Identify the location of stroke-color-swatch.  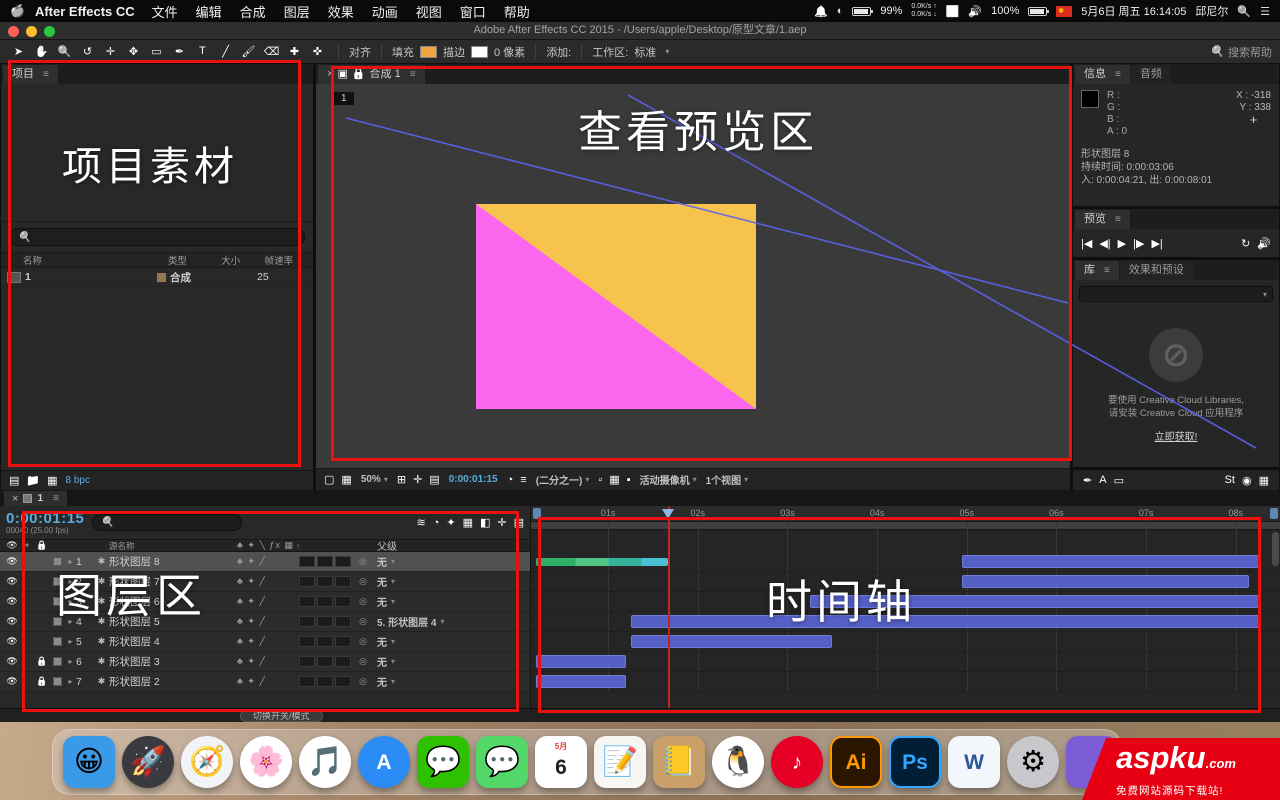
(479, 51).